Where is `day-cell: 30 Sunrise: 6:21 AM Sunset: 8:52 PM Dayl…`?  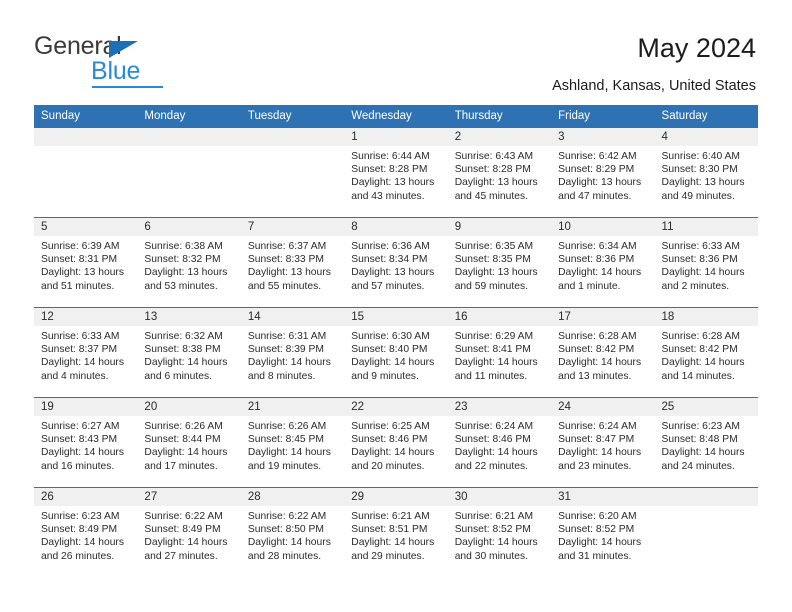 day-cell: 30 Sunrise: 6:21 AM Sunset: 8:52 PM Dayl… is located at coordinates (499, 532).